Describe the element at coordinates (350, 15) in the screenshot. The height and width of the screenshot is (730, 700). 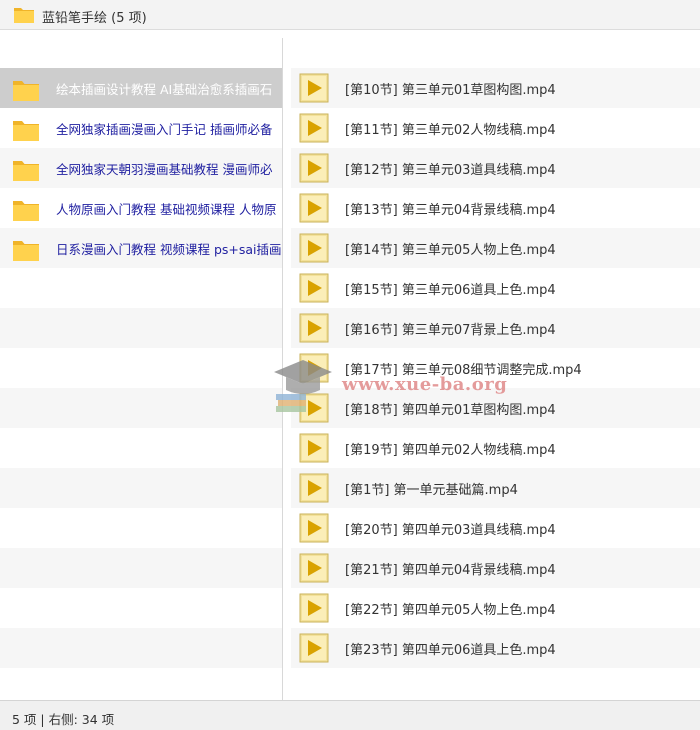
I see `title-bar: 蓝铅笔手绘 (5 项)` at that location.